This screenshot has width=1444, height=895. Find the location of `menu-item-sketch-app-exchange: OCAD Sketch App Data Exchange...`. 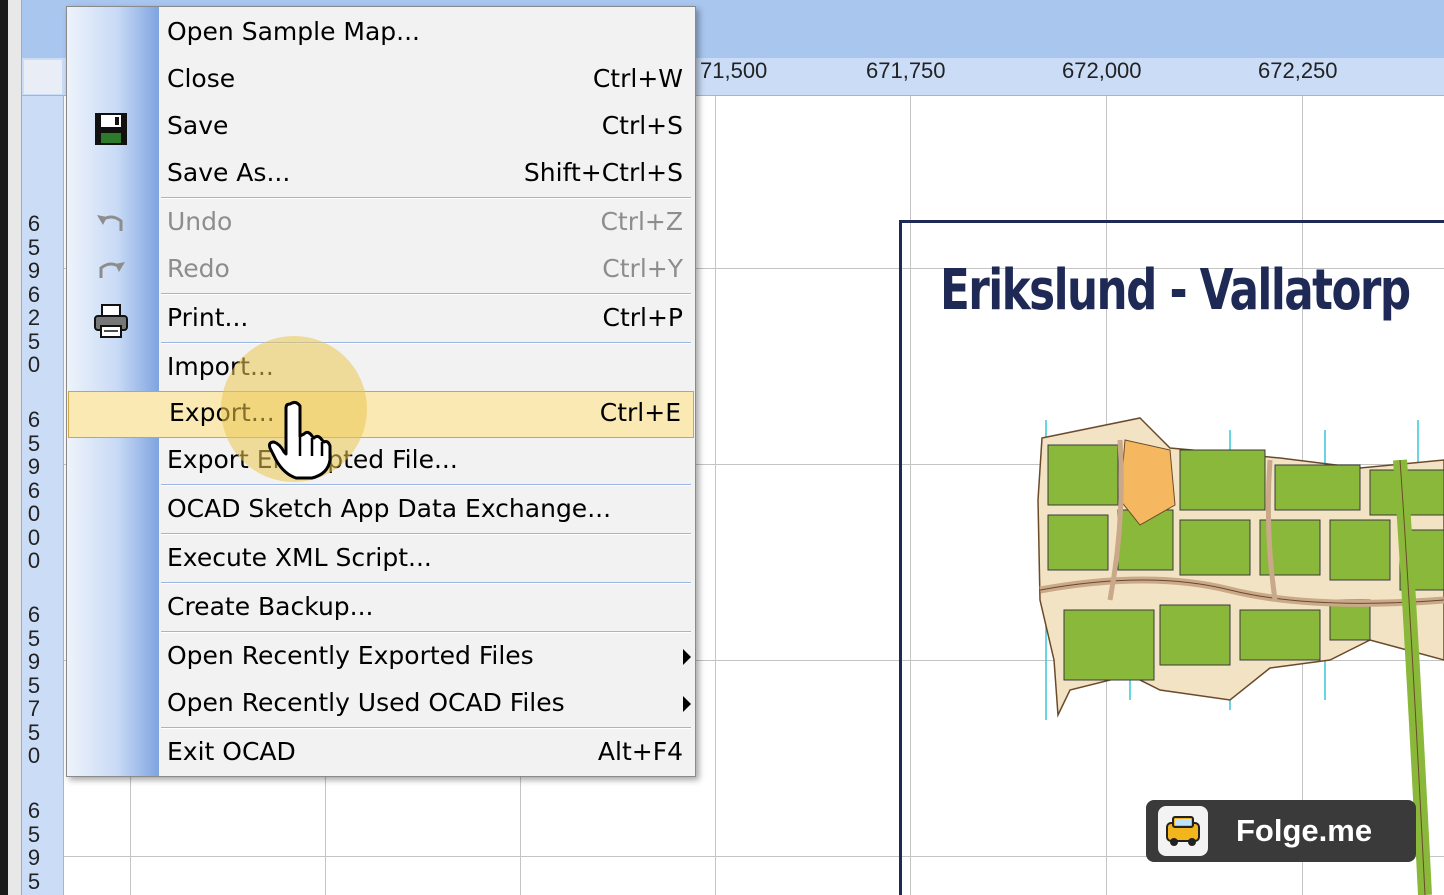

menu-item-sketch-app-exchange: OCAD Sketch App Data Exchange... is located at coordinates (381, 511).